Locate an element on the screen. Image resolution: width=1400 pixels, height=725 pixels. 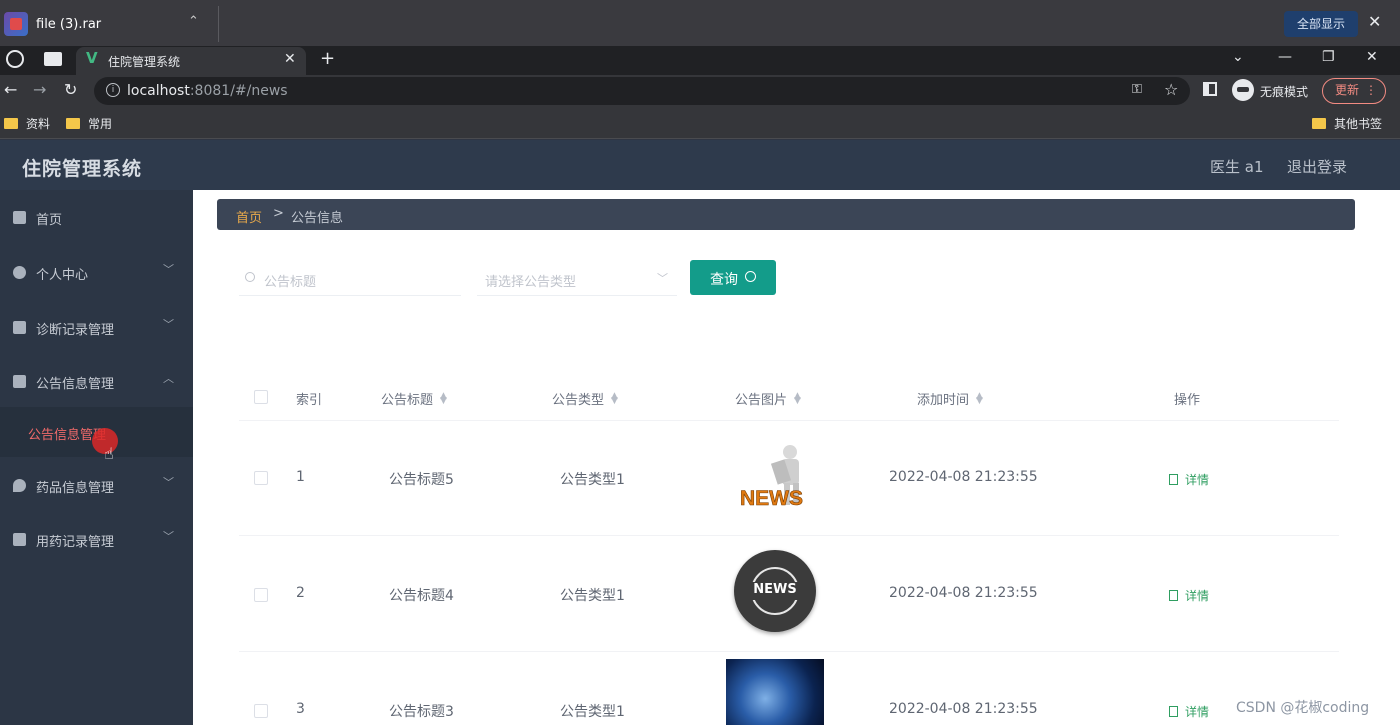
news-image-3d: NEWS is located at coordinates (774, 478).